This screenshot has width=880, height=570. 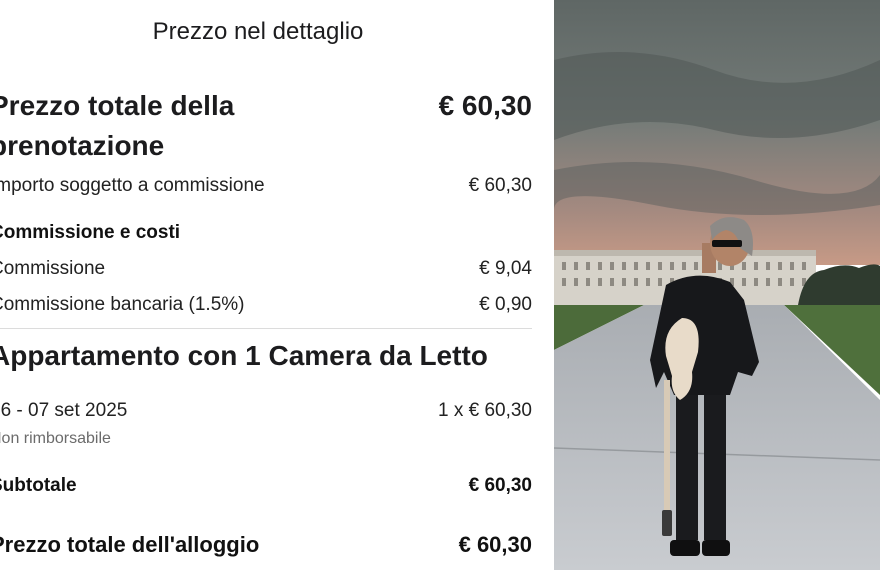 I want to click on fees-section-title-row: Commissione e costi, so click(x=266, y=233).